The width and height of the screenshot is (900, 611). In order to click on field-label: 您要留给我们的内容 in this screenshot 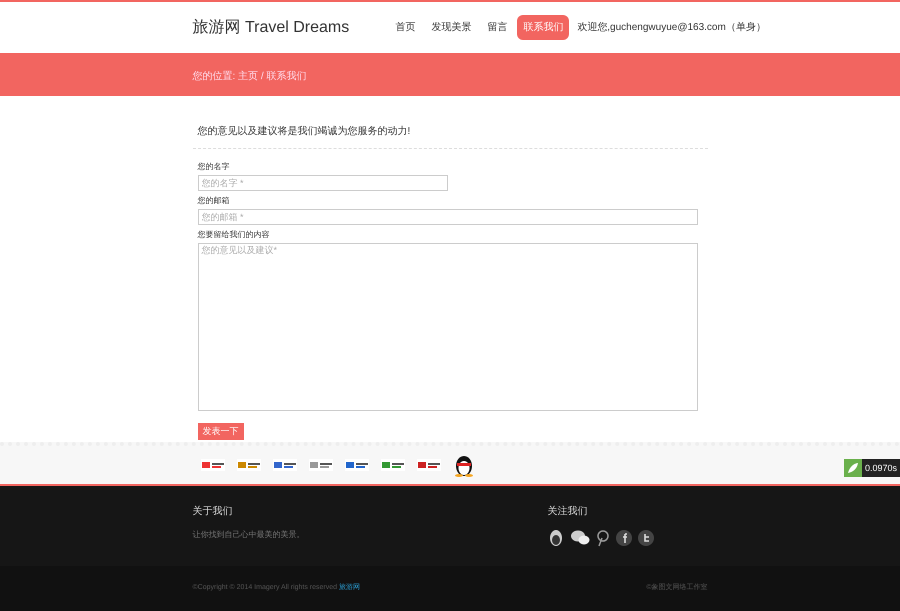, I will do `click(234, 235)`.